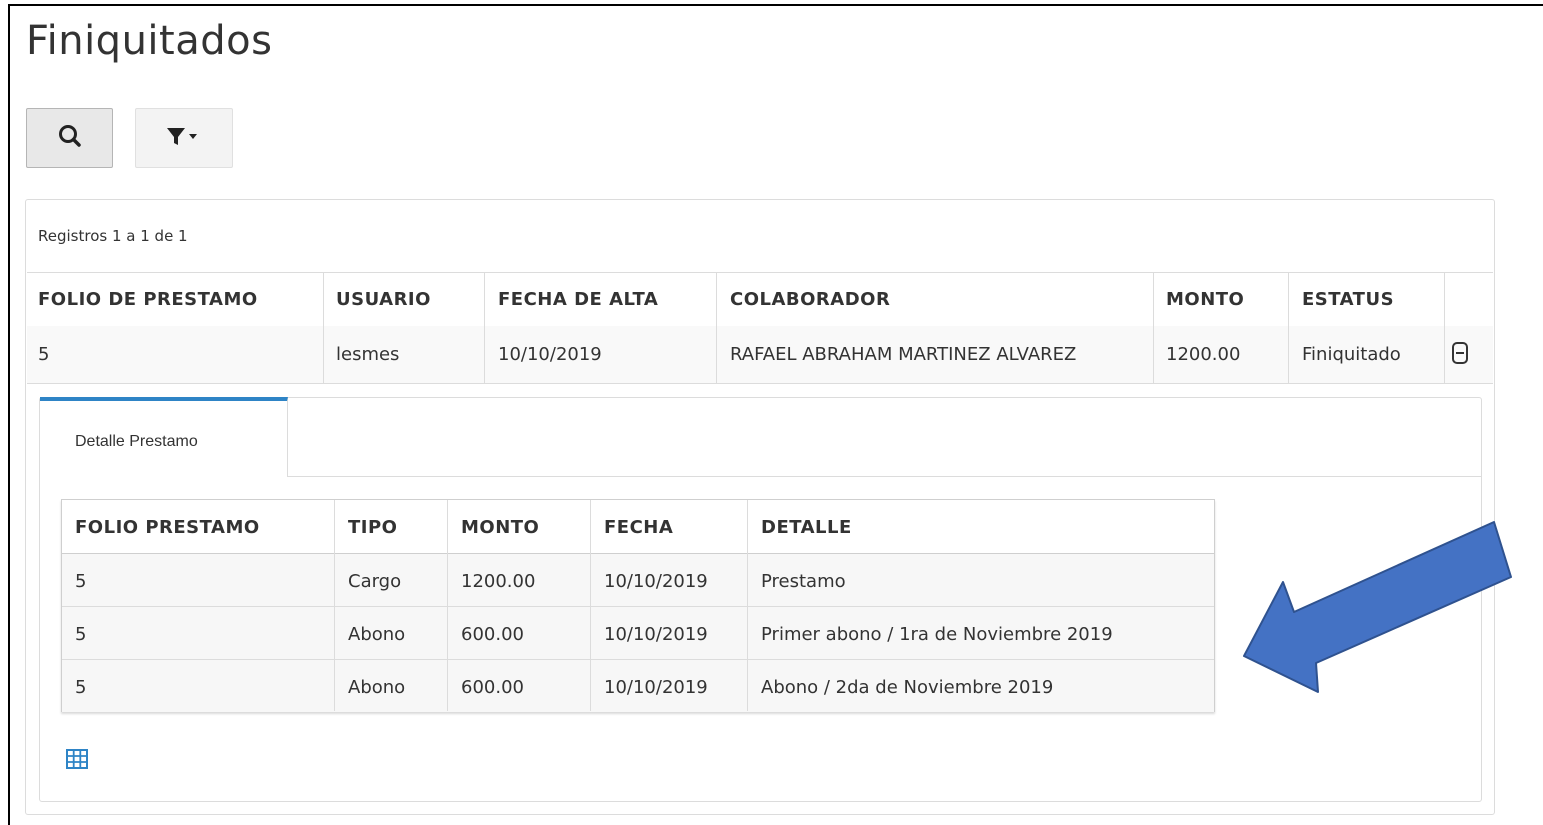 This screenshot has height=825, width=1543. What do you see at coordinates (375, 581) in the screenshot?
I see `detail-cell: Cargo` at bounding box center [375, 581].